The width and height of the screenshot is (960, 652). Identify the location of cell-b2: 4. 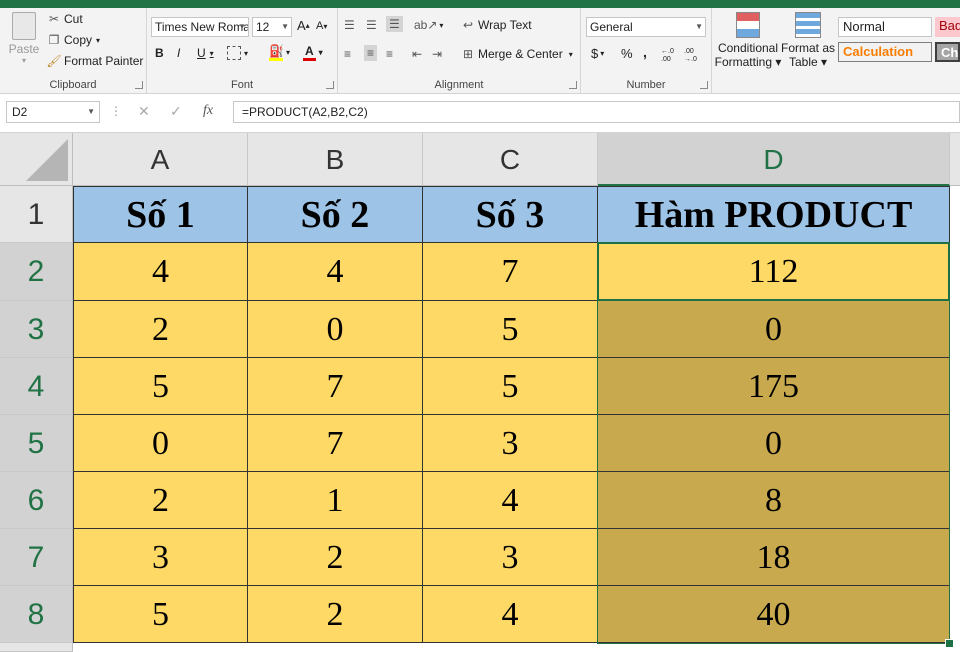
(335, 272).